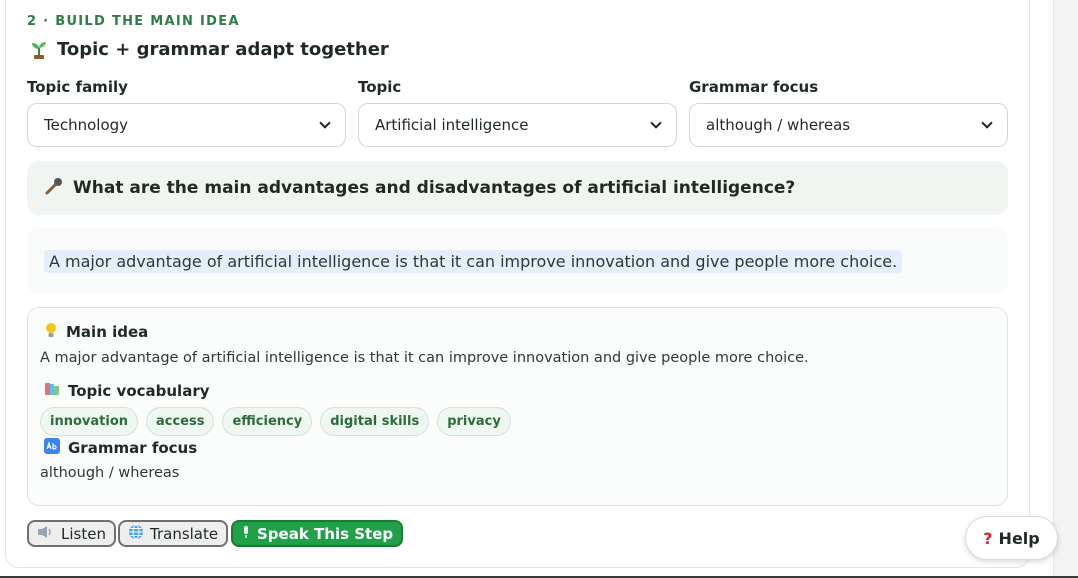 Image resolution: width=1078 pixels, height=578 pixels. Describe the element at coordinates (39, 50) in the screenshot. I see `sprout-icon` at that location.